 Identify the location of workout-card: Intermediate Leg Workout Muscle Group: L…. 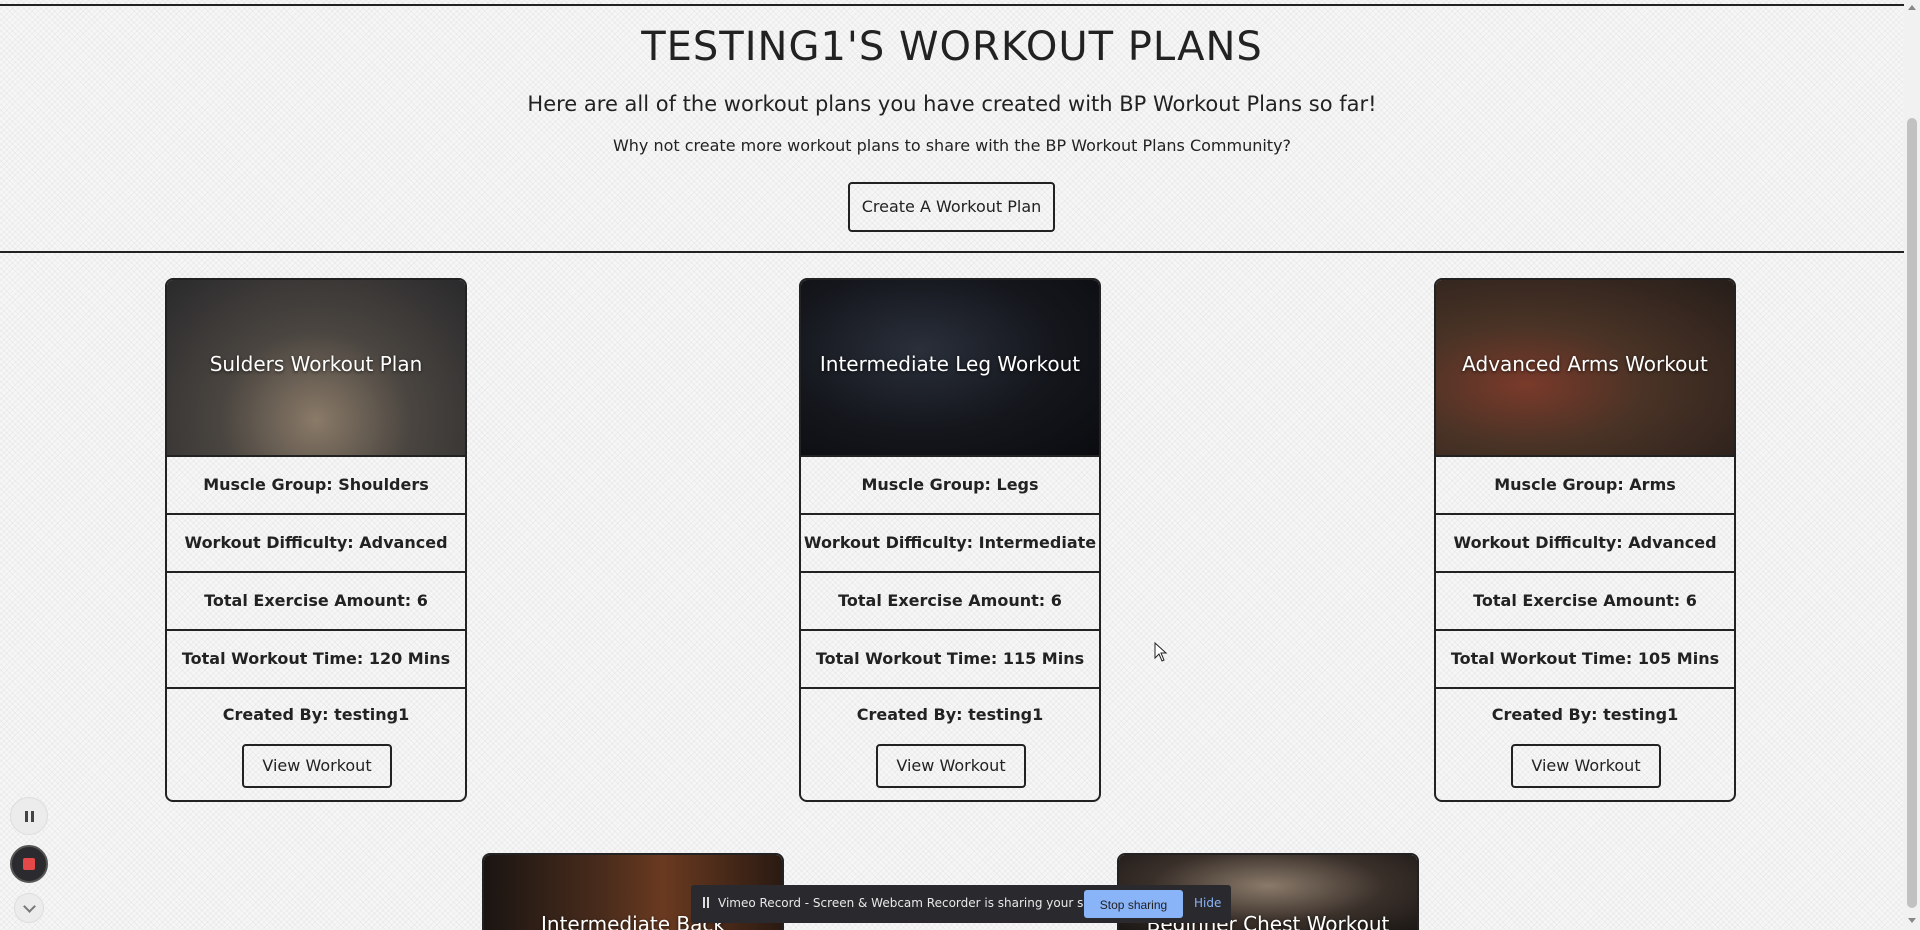
(950, 540).